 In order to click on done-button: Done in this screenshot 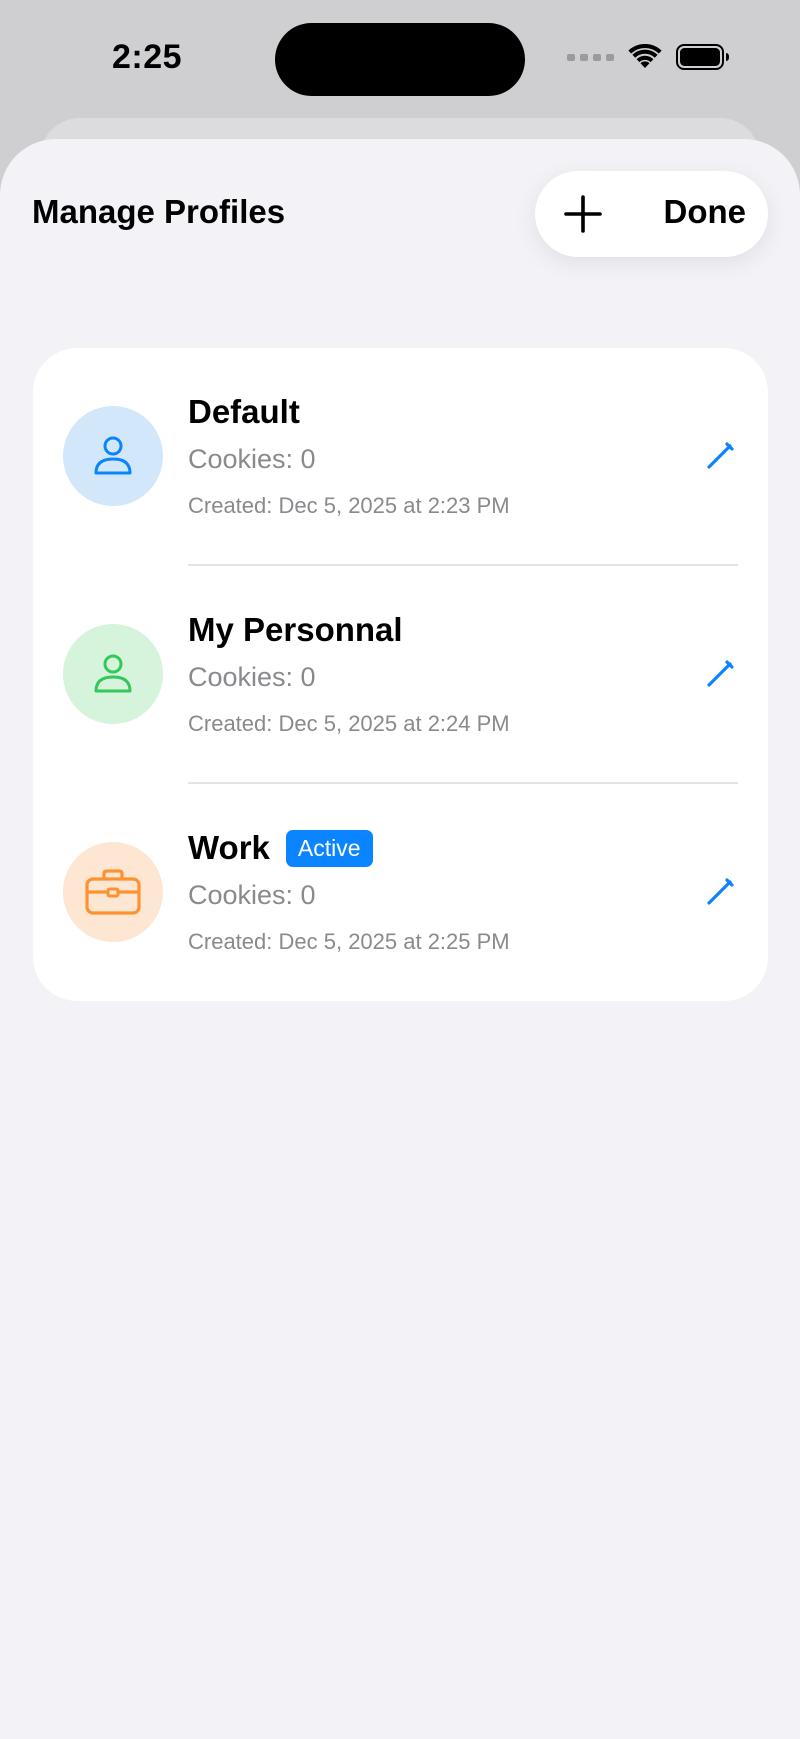, I will do `click(705, 212)`.